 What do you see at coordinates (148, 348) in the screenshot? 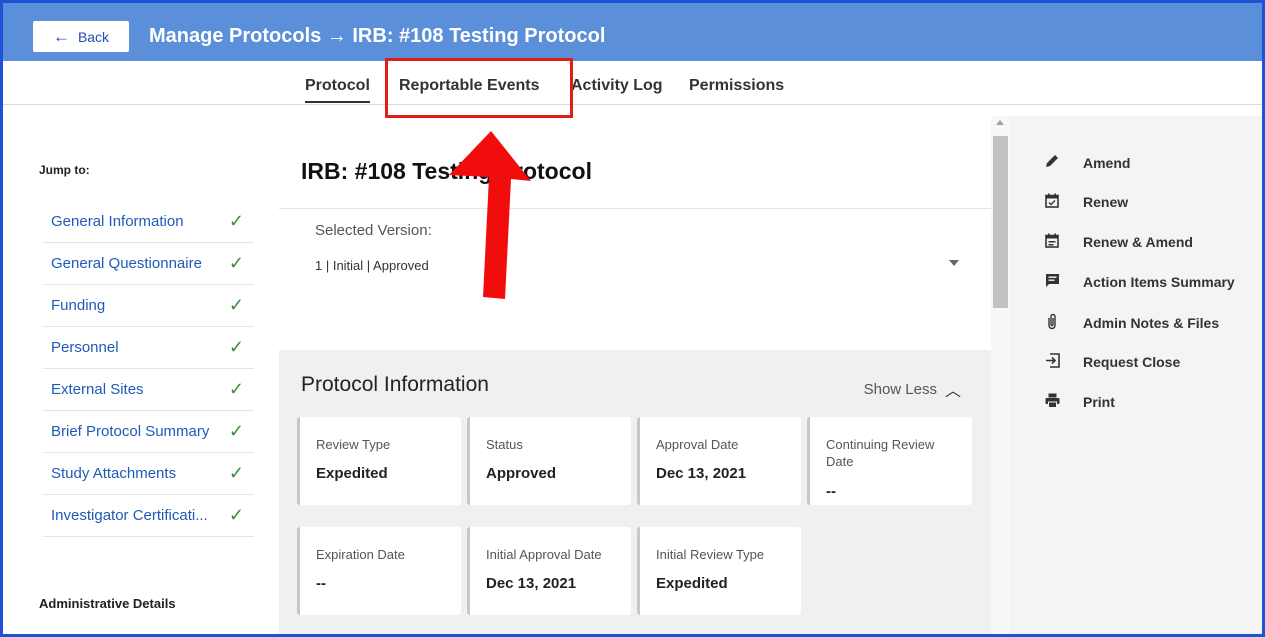
I see `nav-item-personnel: Personnel ✓` at bounding box center [148, 348].